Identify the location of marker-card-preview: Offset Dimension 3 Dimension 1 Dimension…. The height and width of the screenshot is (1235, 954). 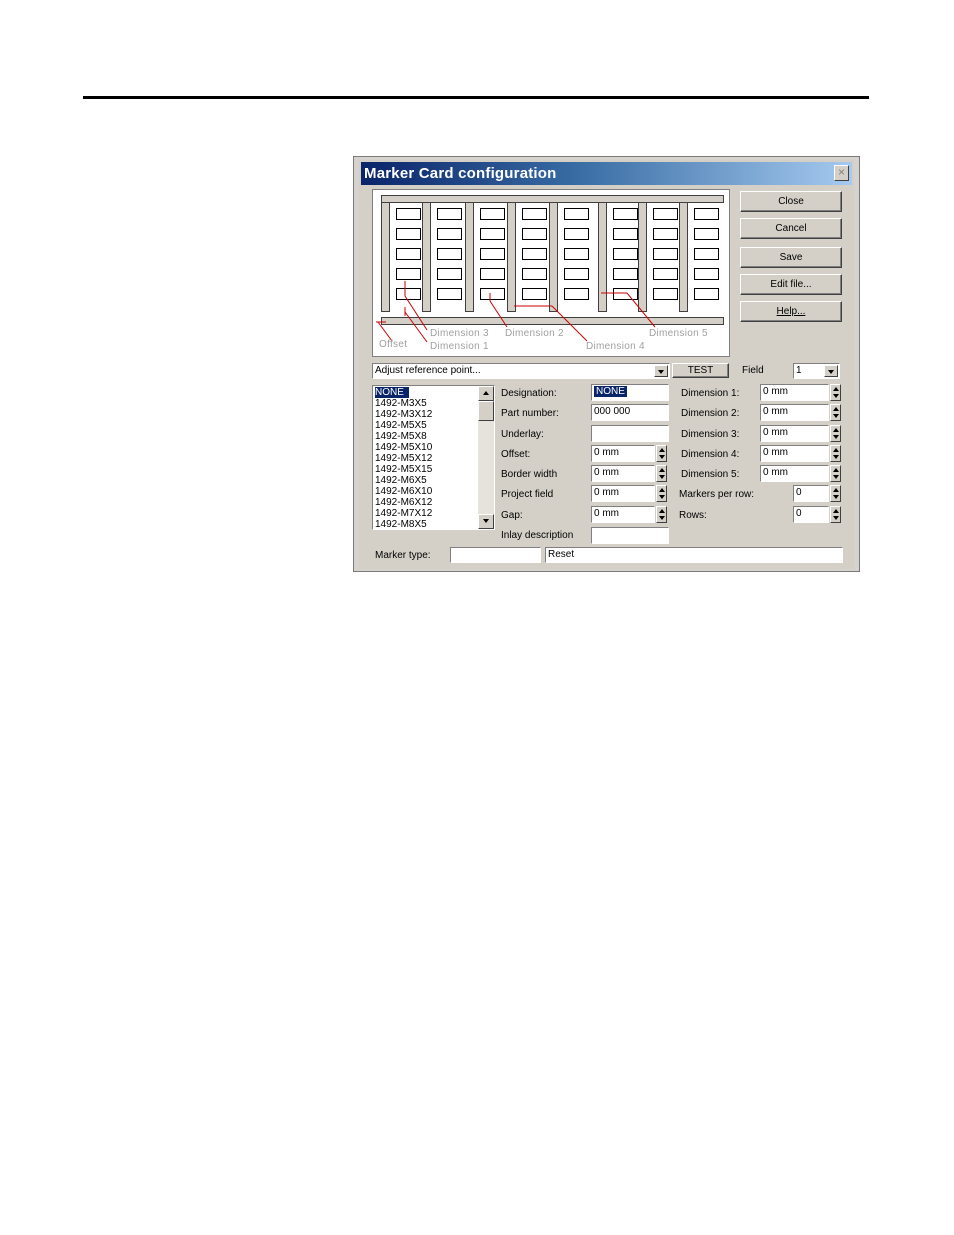
(551, 273).